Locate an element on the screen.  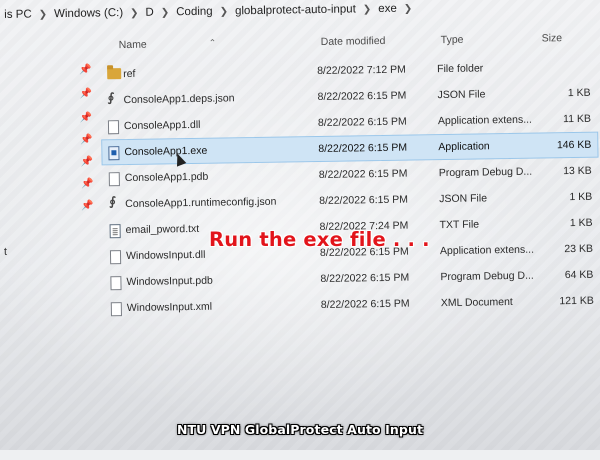
file-name: WindowsInput.xml is located at coordinates (169, 307).